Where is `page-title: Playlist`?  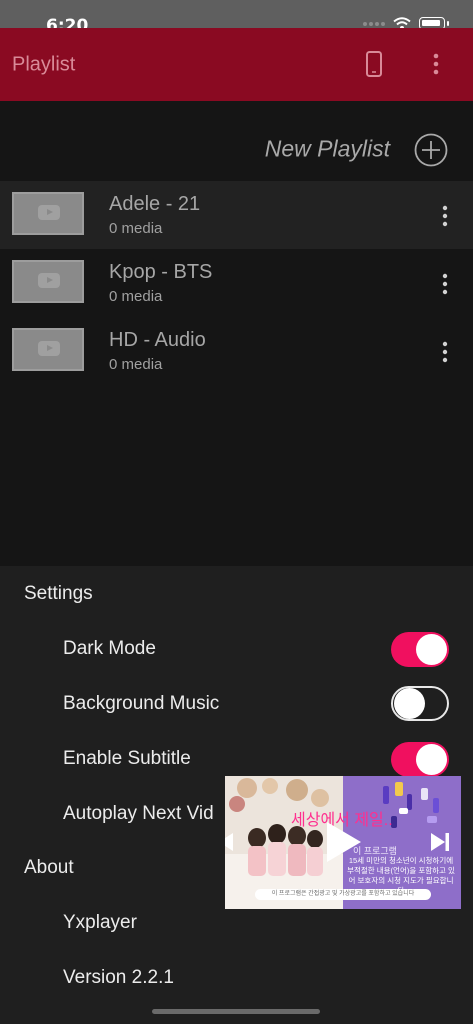 page-title: Playlist is located at coordinates (44, 64).